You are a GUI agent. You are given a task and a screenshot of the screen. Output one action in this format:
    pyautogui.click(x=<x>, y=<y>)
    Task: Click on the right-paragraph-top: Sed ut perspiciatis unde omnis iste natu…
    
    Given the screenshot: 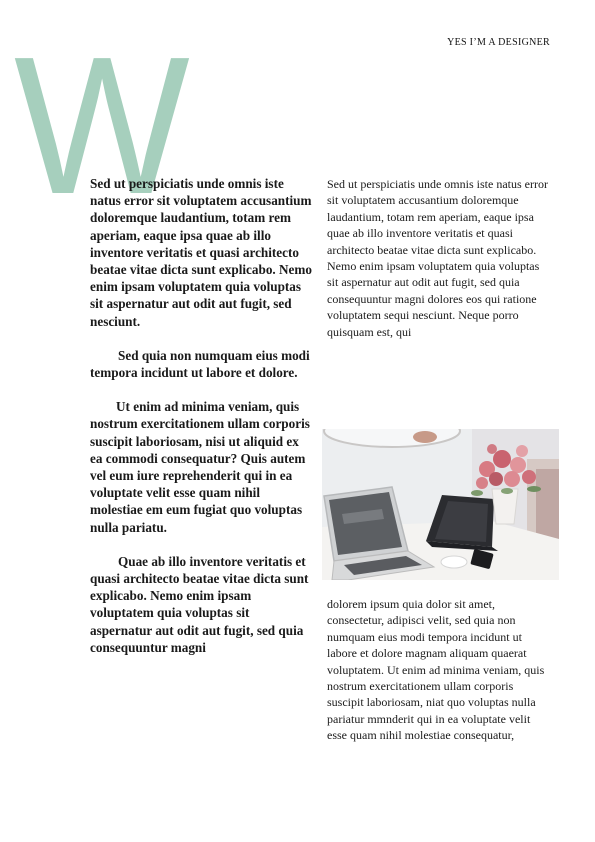 What is the action you would take?
    pyautogui.click(x=437, y=258)
    